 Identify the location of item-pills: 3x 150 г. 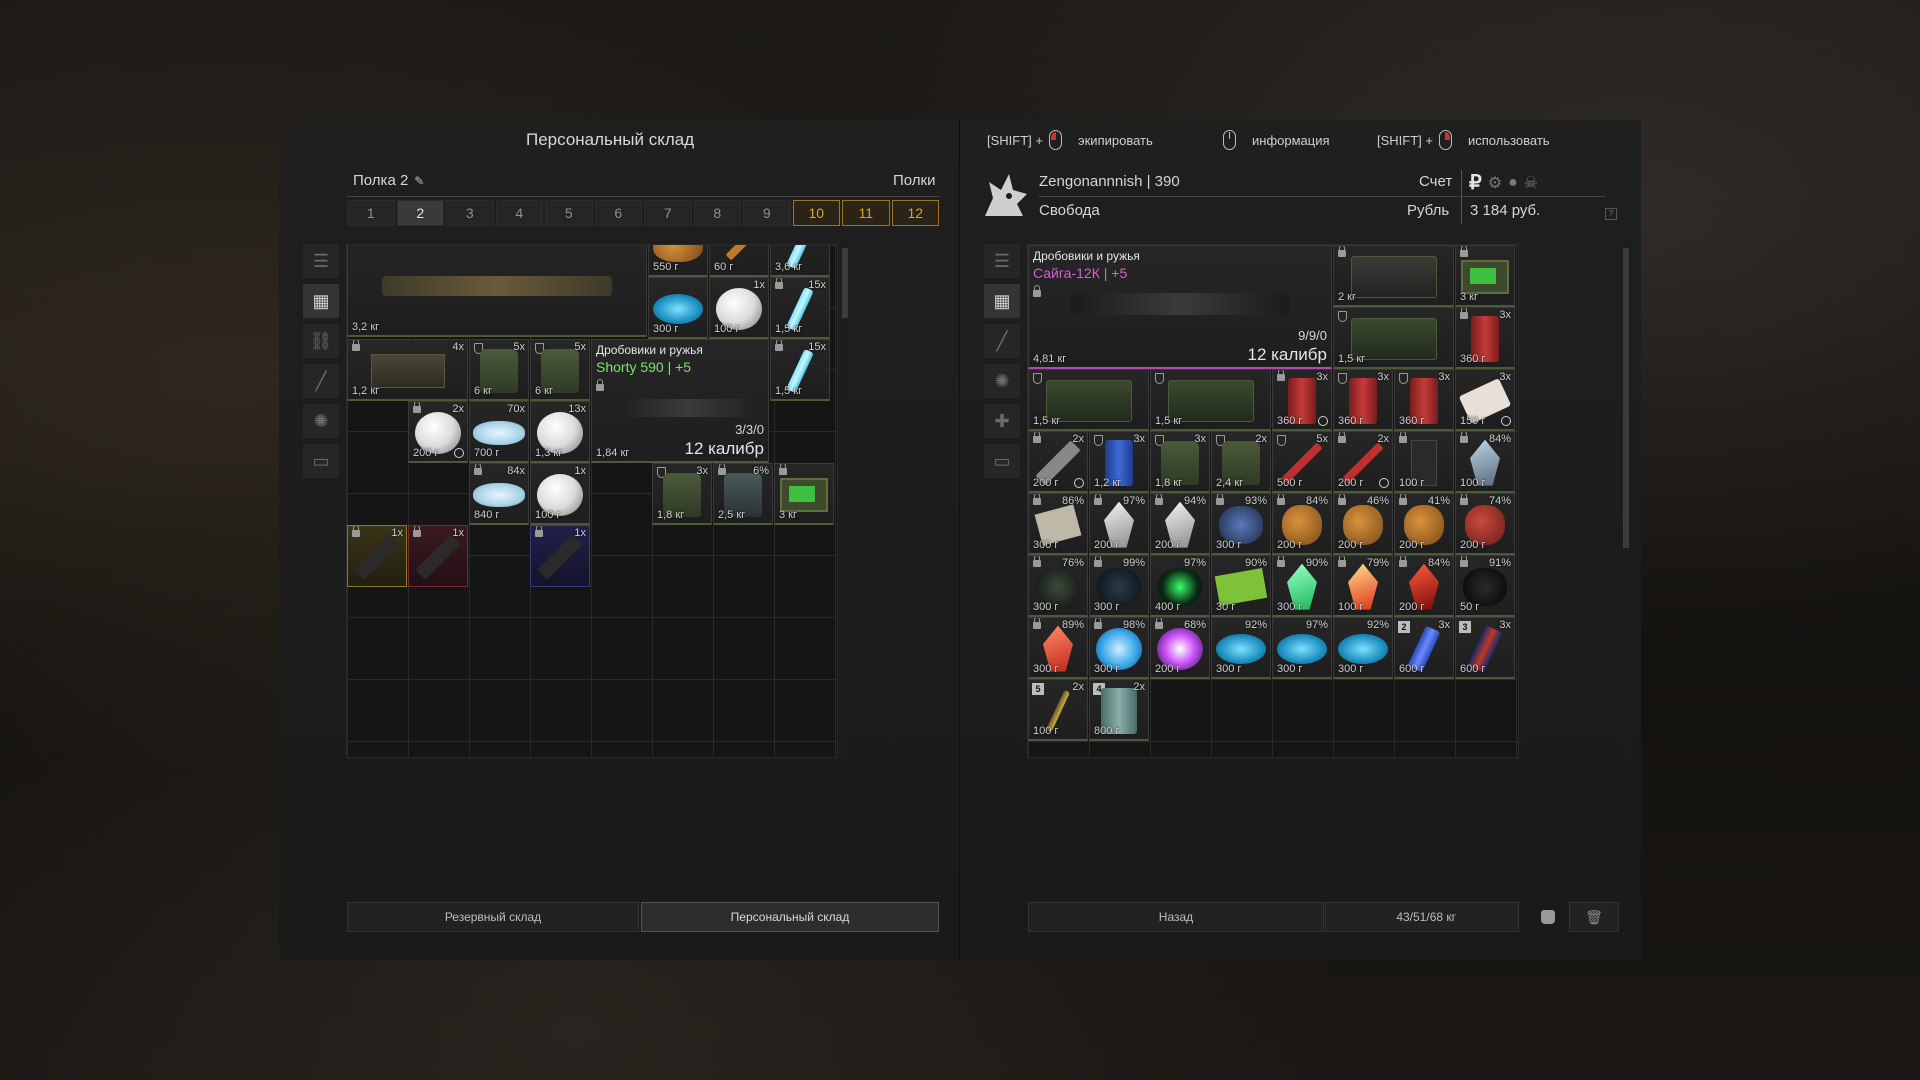
(1485, 400).